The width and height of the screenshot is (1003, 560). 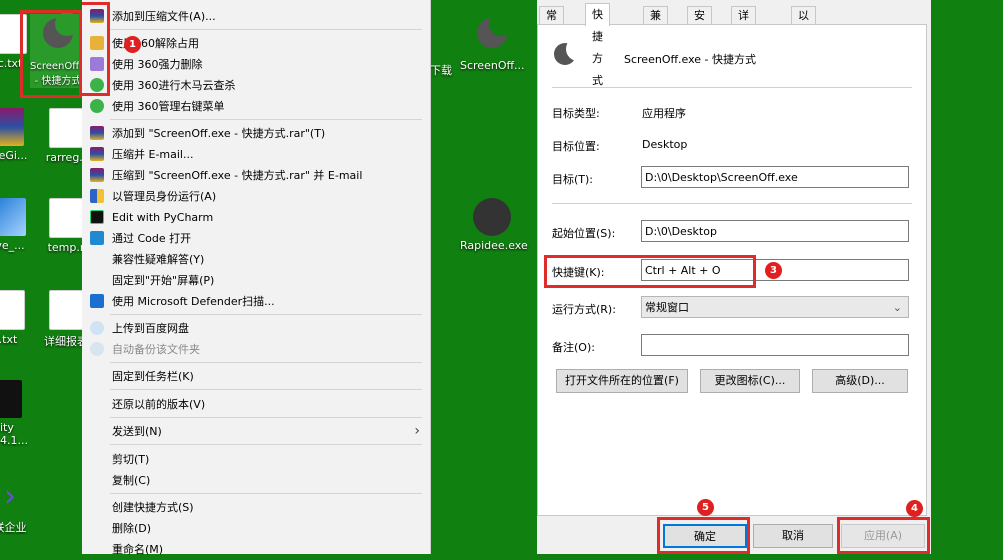 I want to click on menu-item-label: 重命名(M), so click(x=138, y=549).